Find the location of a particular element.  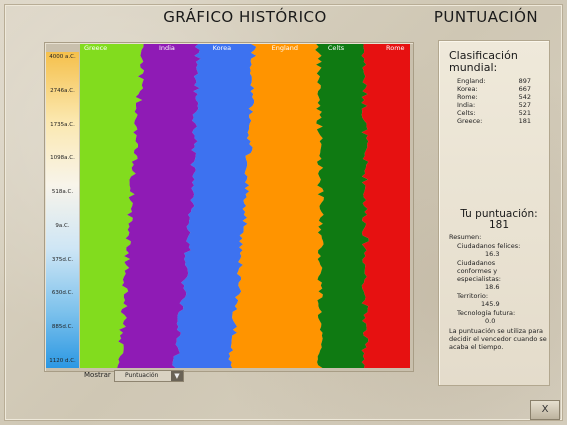

ranking-civ: England: is located at coordinates (471, 81).